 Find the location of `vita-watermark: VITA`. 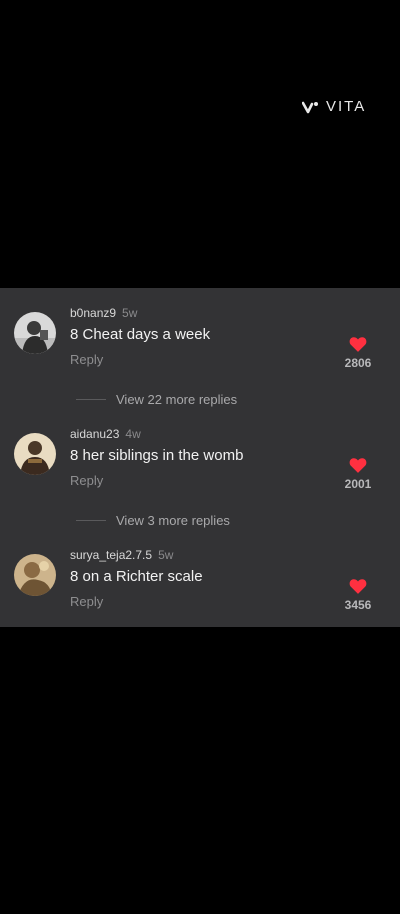

vita-watermark: VITA is located at coordinates (334, 106).